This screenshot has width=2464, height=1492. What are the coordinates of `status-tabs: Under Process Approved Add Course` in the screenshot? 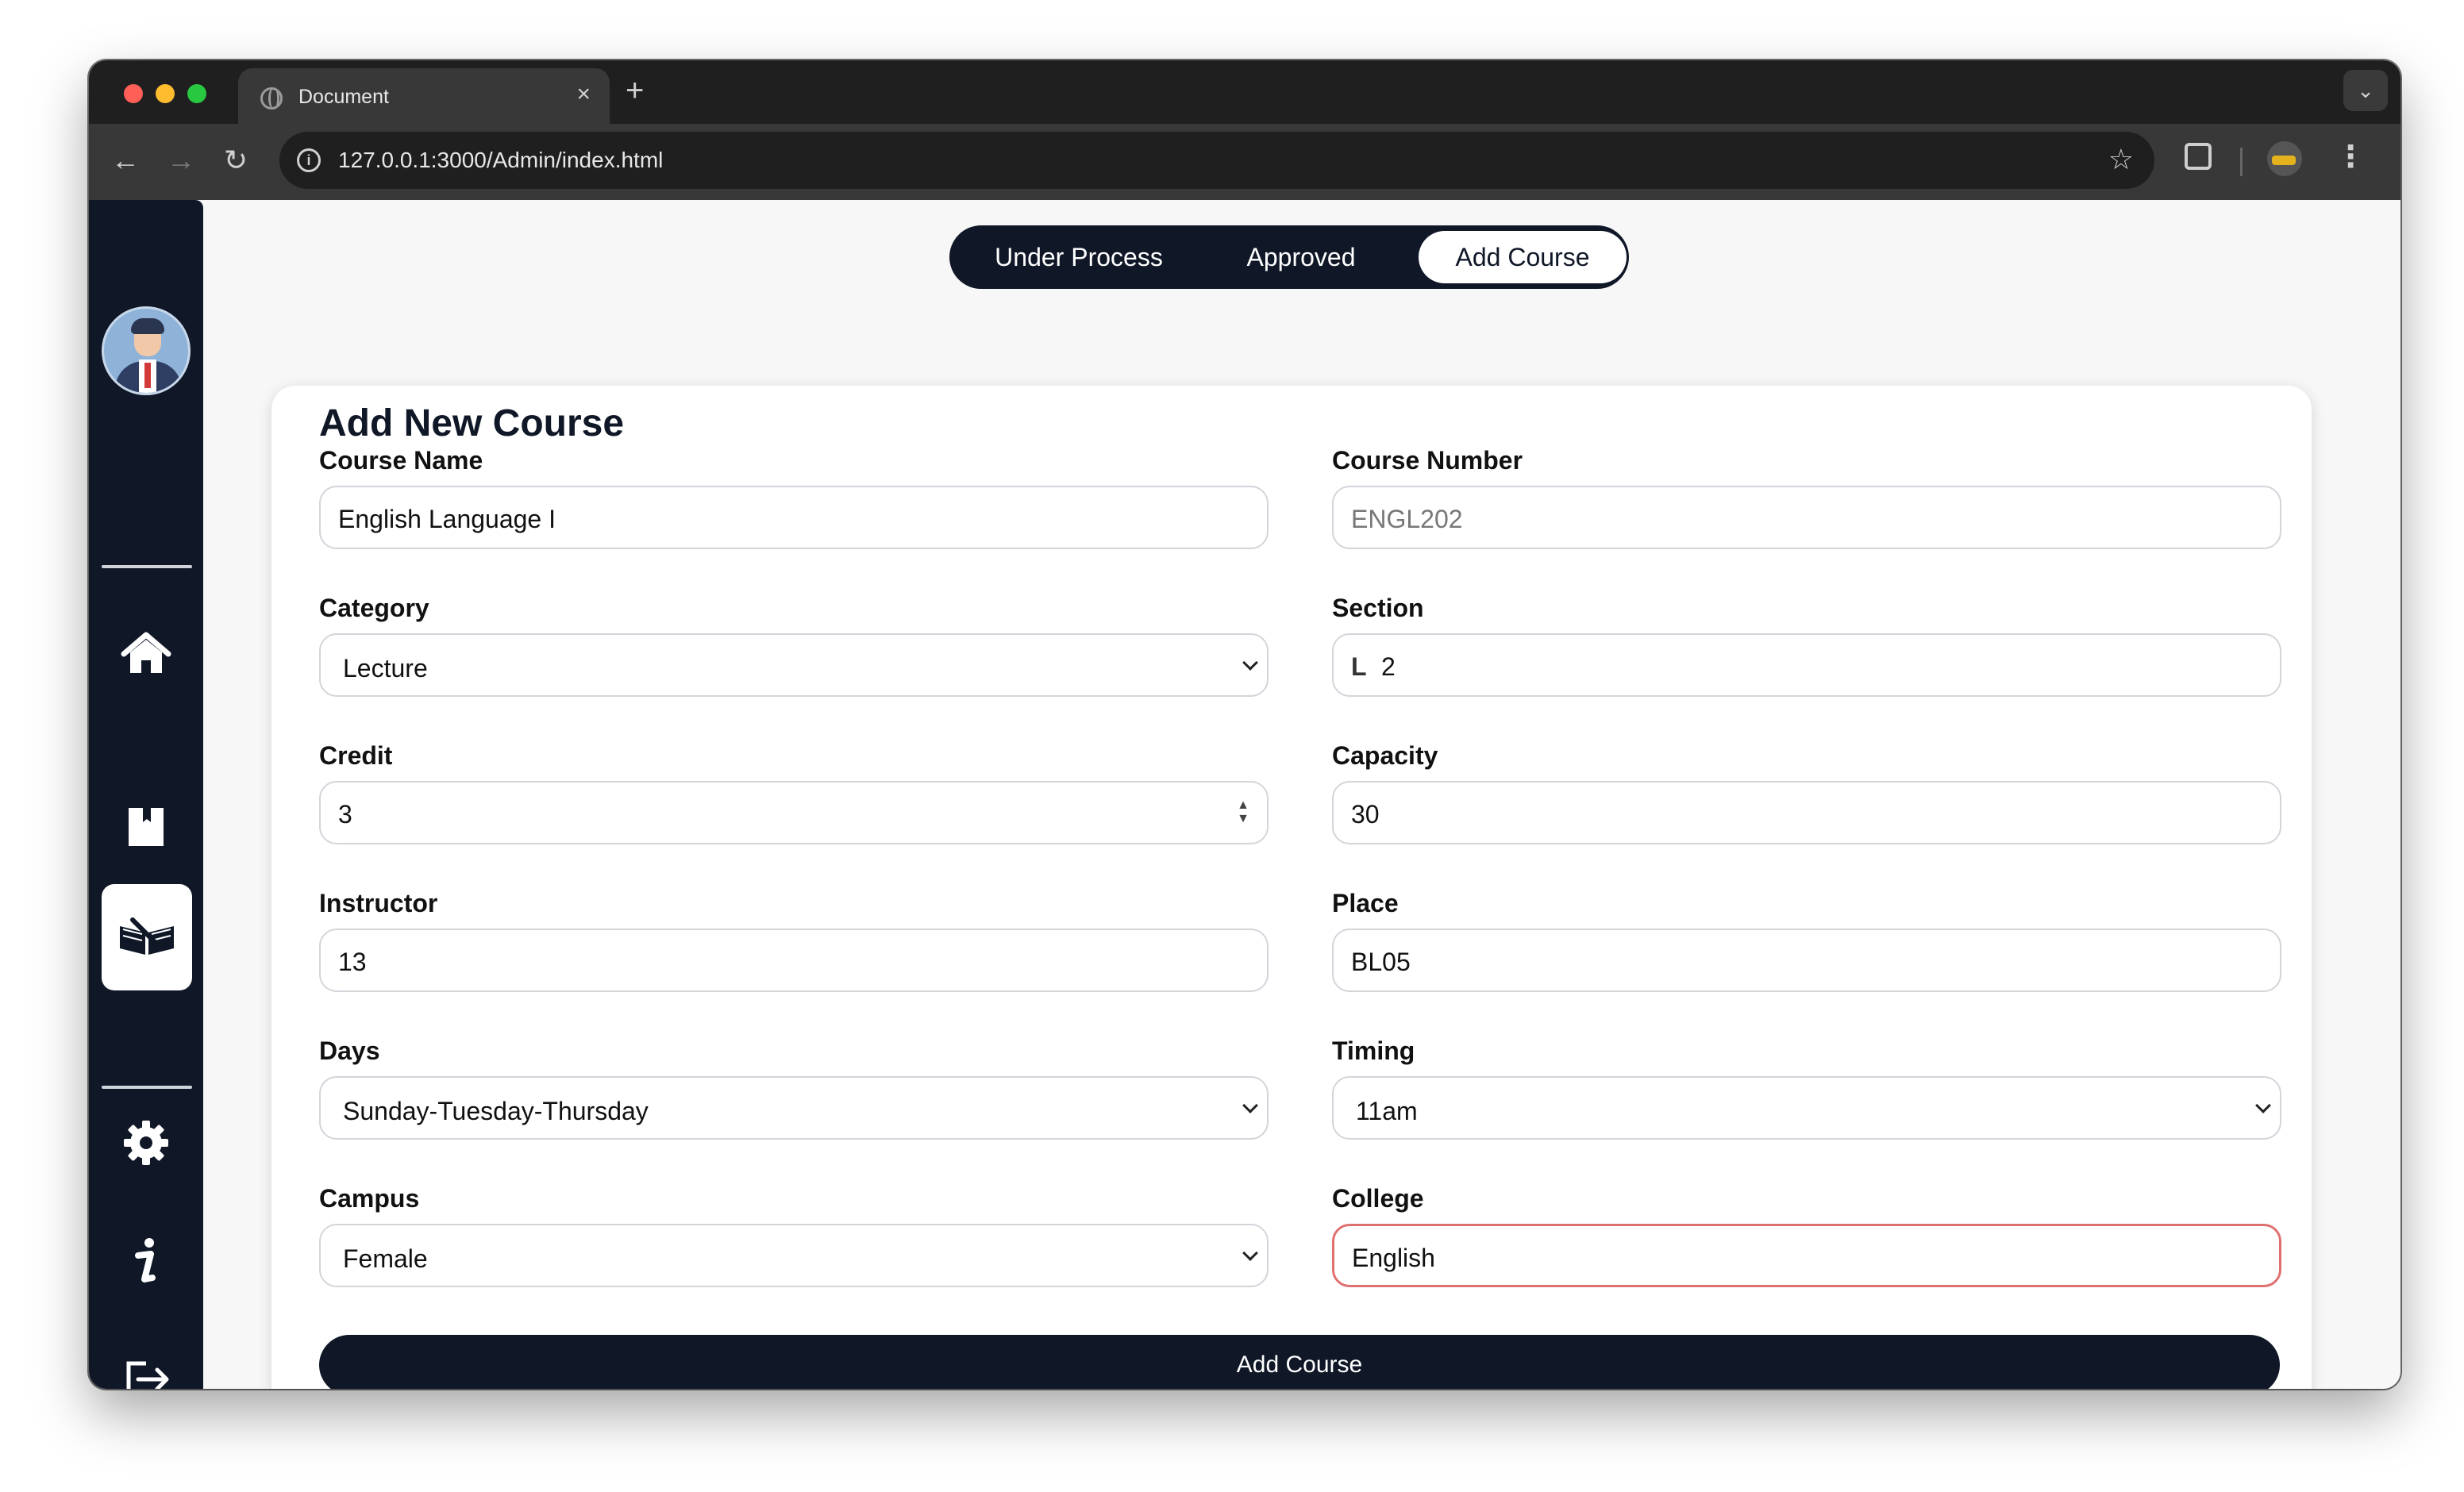 It's located at (1289, 257).